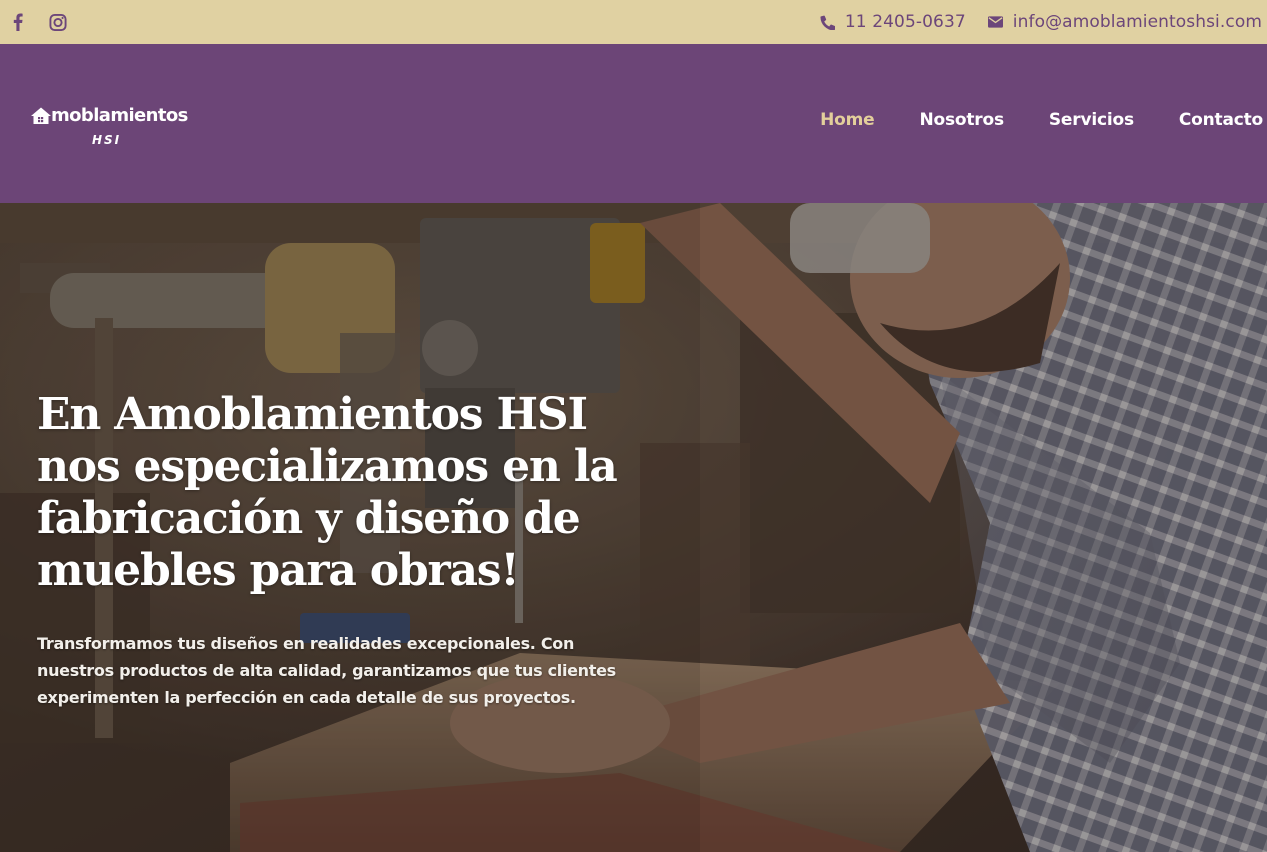 Image resolution: width=1267 pixels, height=852 pixels. I want to click on phone-icon, so click(828, 22).